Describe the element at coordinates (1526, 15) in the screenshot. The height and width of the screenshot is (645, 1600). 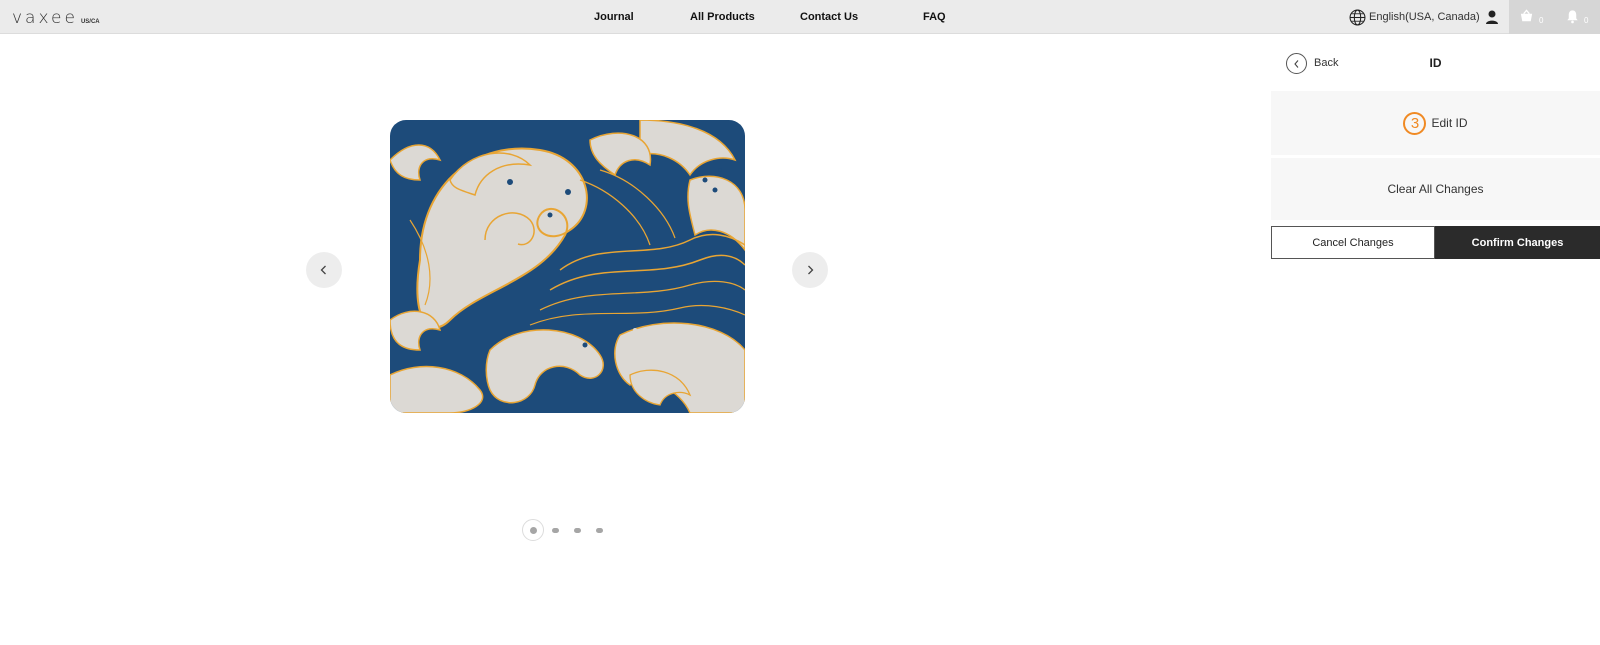
I see `cart-icon` at that location.